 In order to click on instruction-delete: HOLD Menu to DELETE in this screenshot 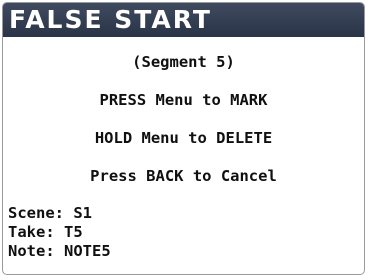, I will do `click(183, 138)`.